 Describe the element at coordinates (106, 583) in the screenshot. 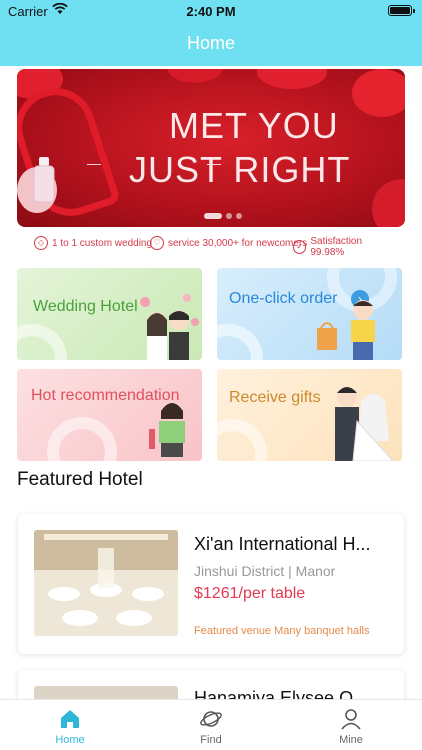

I see `hotel-photo` at that location.